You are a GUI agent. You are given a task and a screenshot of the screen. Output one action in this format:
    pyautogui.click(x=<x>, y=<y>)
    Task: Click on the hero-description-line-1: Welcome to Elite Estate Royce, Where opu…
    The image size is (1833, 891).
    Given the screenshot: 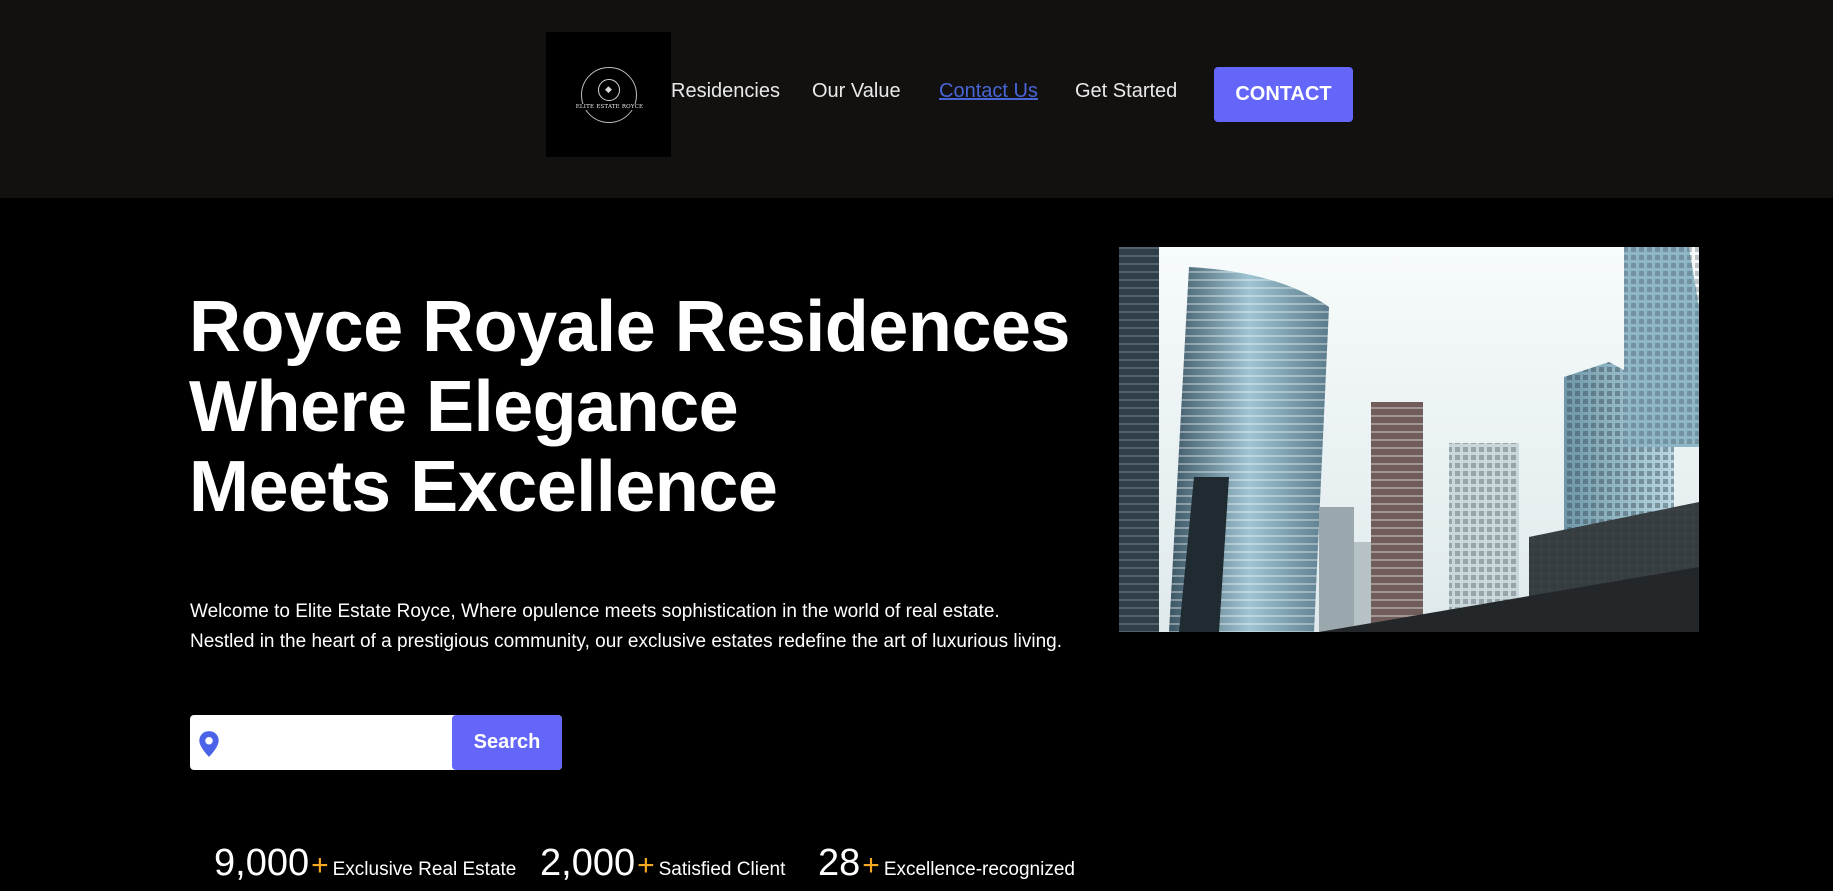 What is the action you would take?
    pyautogui.click(x=595, y=611)
    